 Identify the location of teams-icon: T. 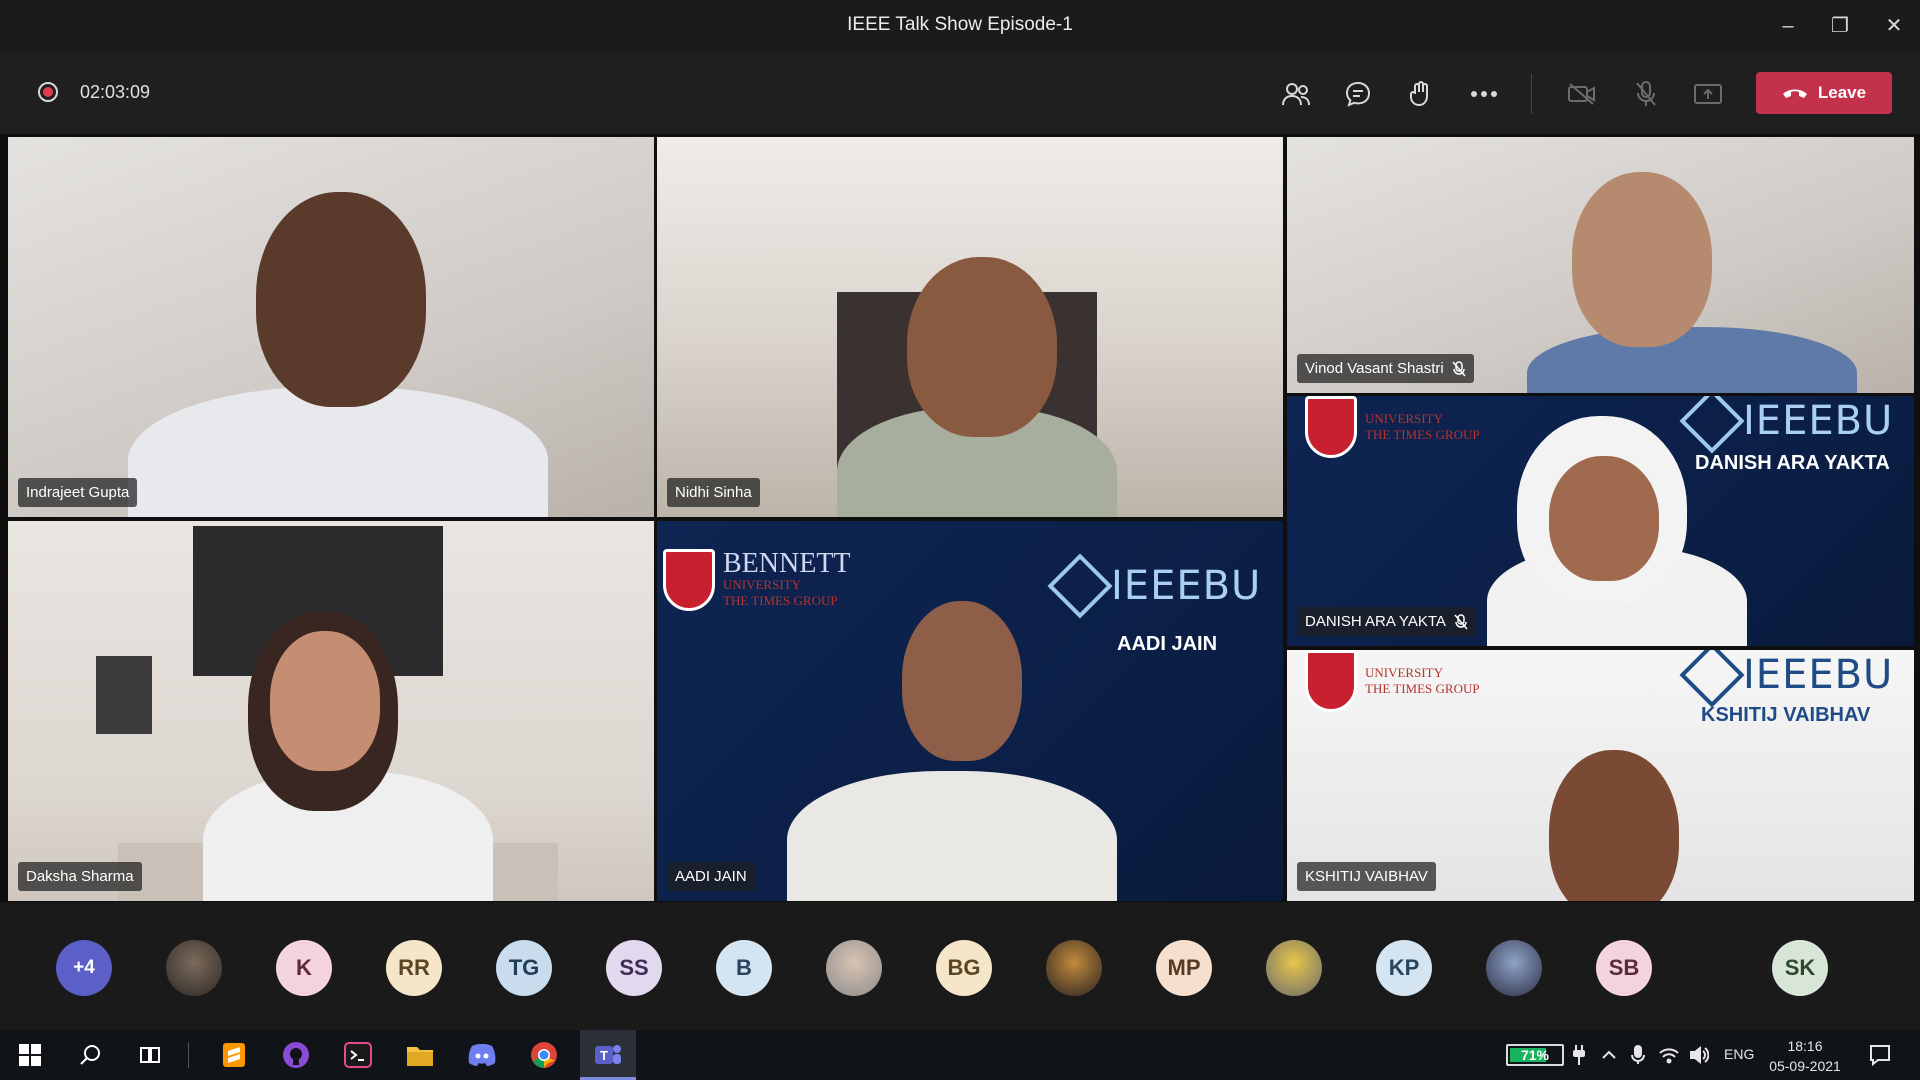
(608, 1055).